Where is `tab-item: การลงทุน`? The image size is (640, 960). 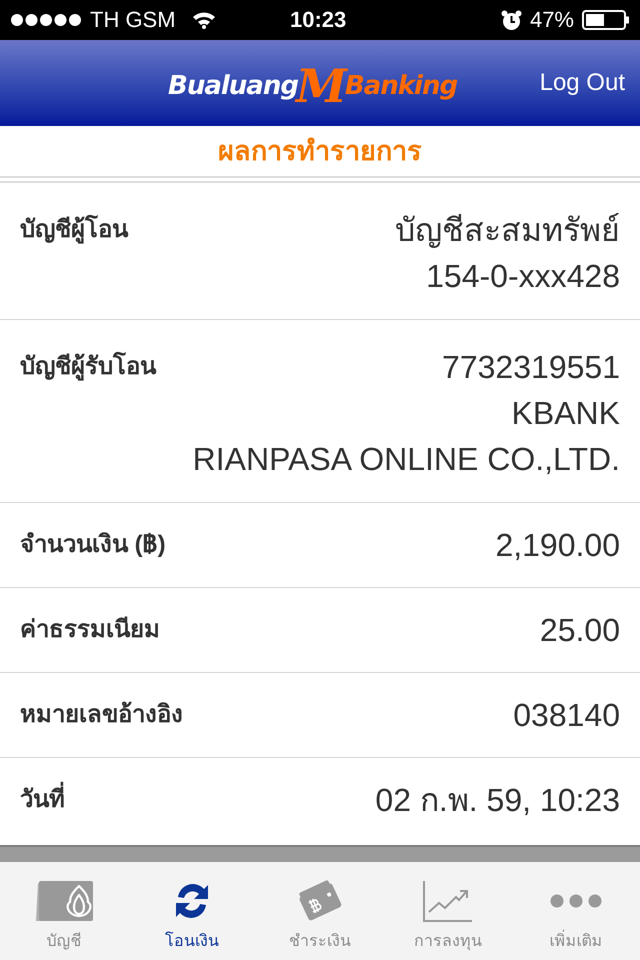
tab-item: การลงทุน is located at coordinates (448, 911).